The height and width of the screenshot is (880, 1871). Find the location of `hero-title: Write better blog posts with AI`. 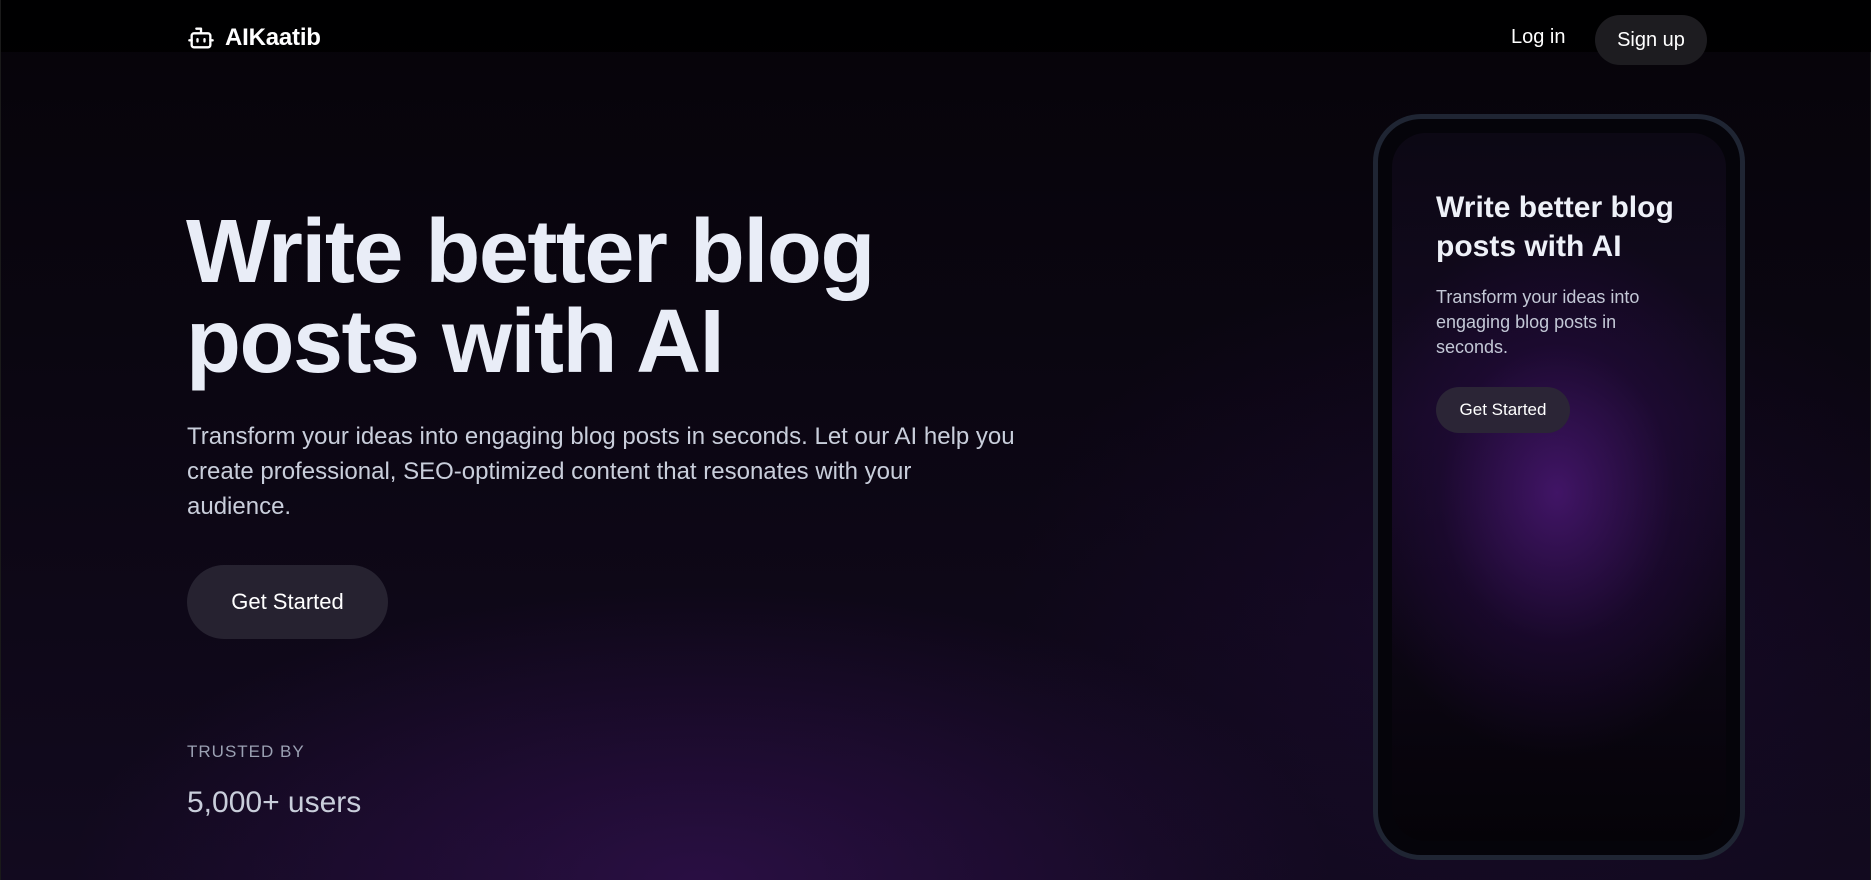

hero-title: Write better blog posts with AI is located at coordinates (530, 297).